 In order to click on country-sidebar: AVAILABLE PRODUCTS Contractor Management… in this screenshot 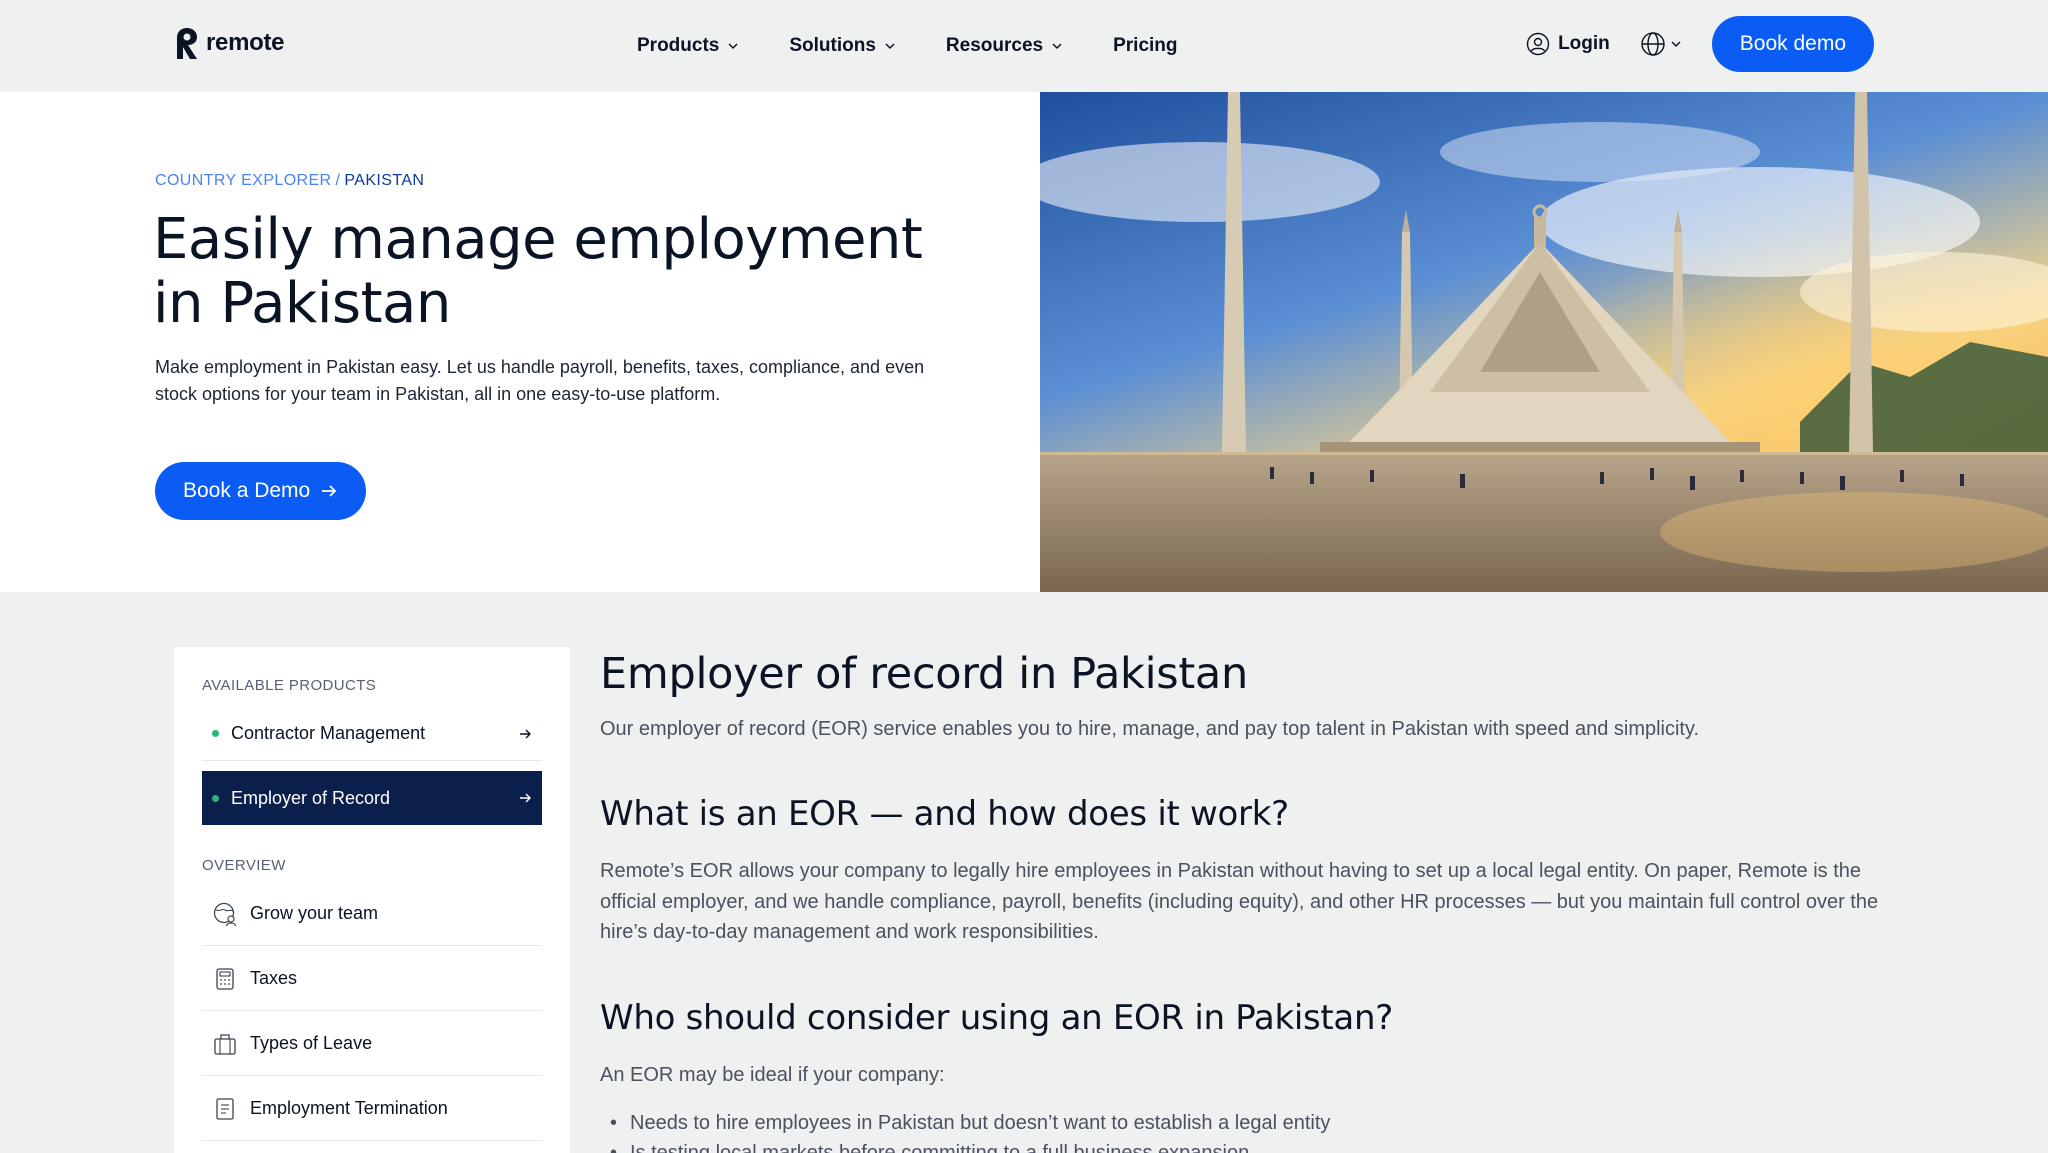, I will do `click(372, 900)`.